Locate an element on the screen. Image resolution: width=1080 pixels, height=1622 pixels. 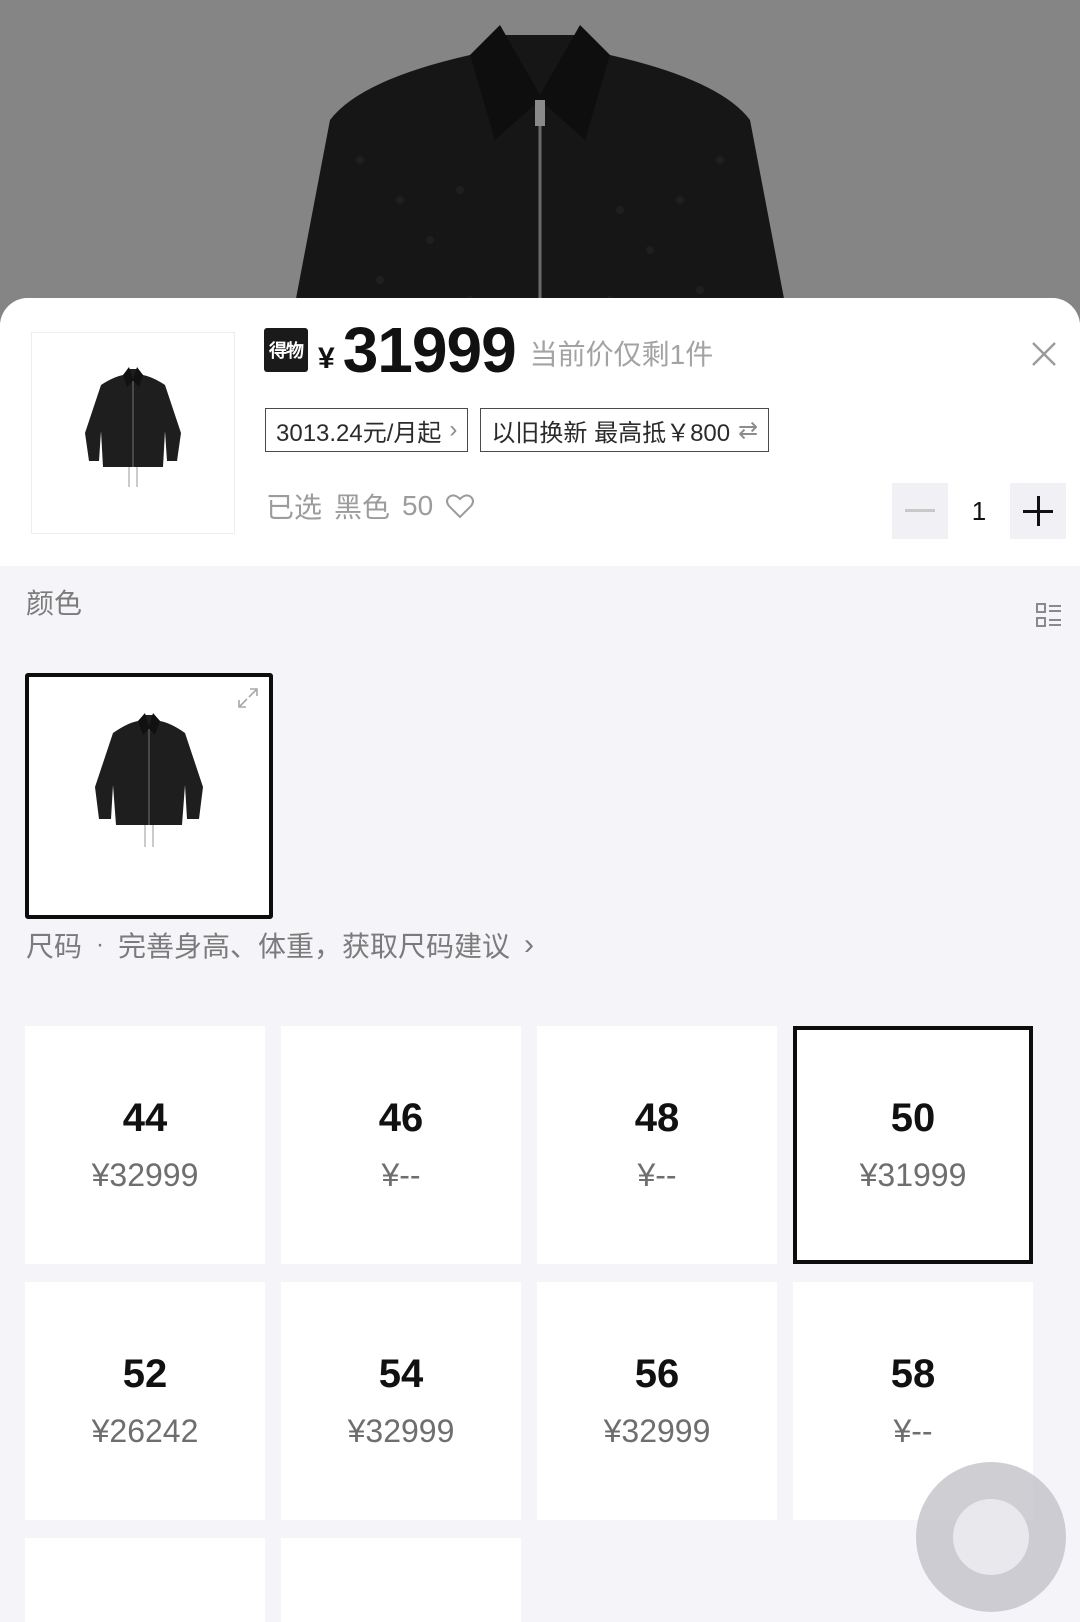
assistive-touch-inner is located at coordinates (991, 1537).